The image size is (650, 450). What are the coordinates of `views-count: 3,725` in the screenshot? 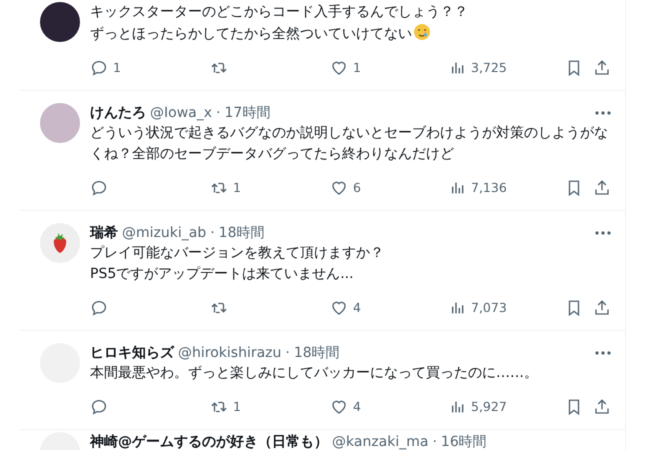 It's located at (489, 68).